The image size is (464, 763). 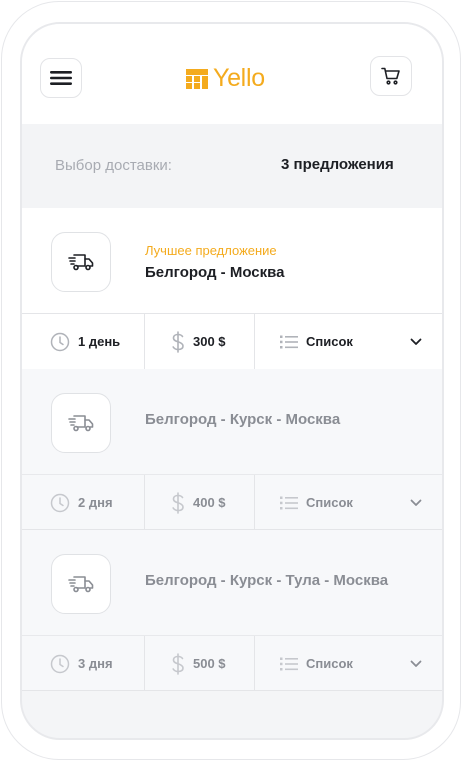 I want to click on delivery-price: 500 $, so click(x=200, y=663).